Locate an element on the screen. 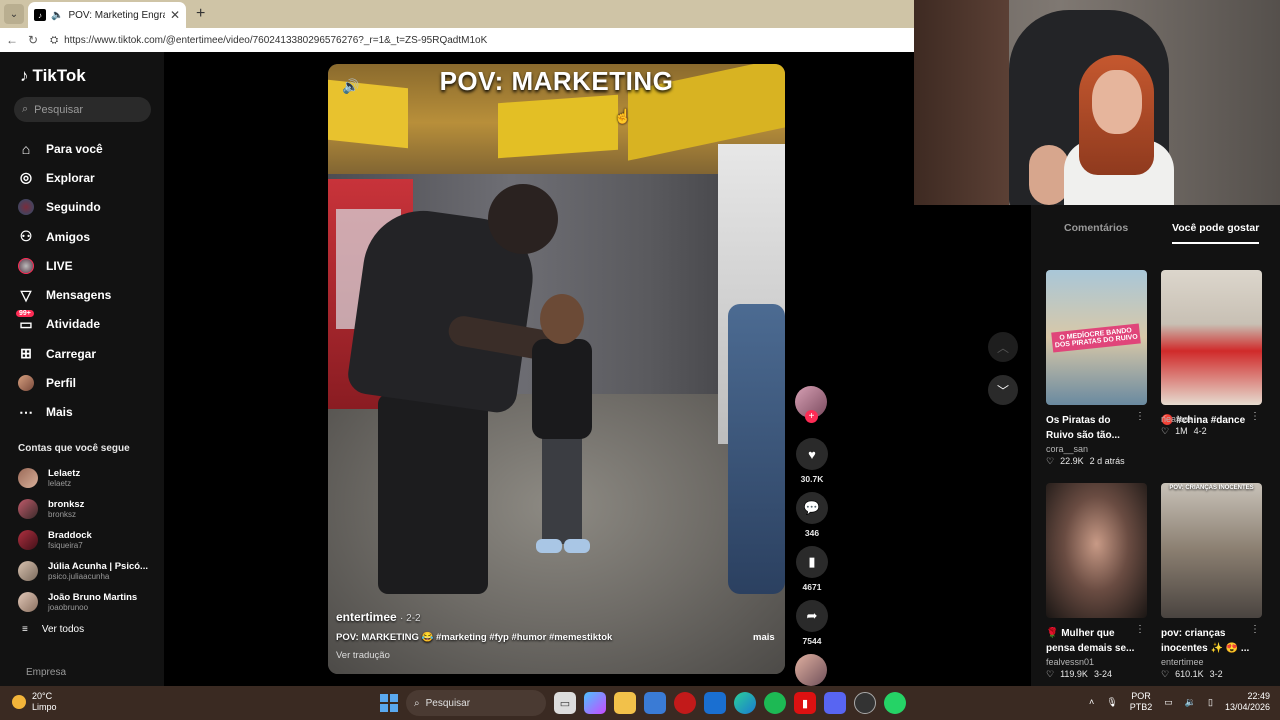 This screenshot has height=720, width=1280. weather-temp: 20°C is located at coordinates (42, 696).